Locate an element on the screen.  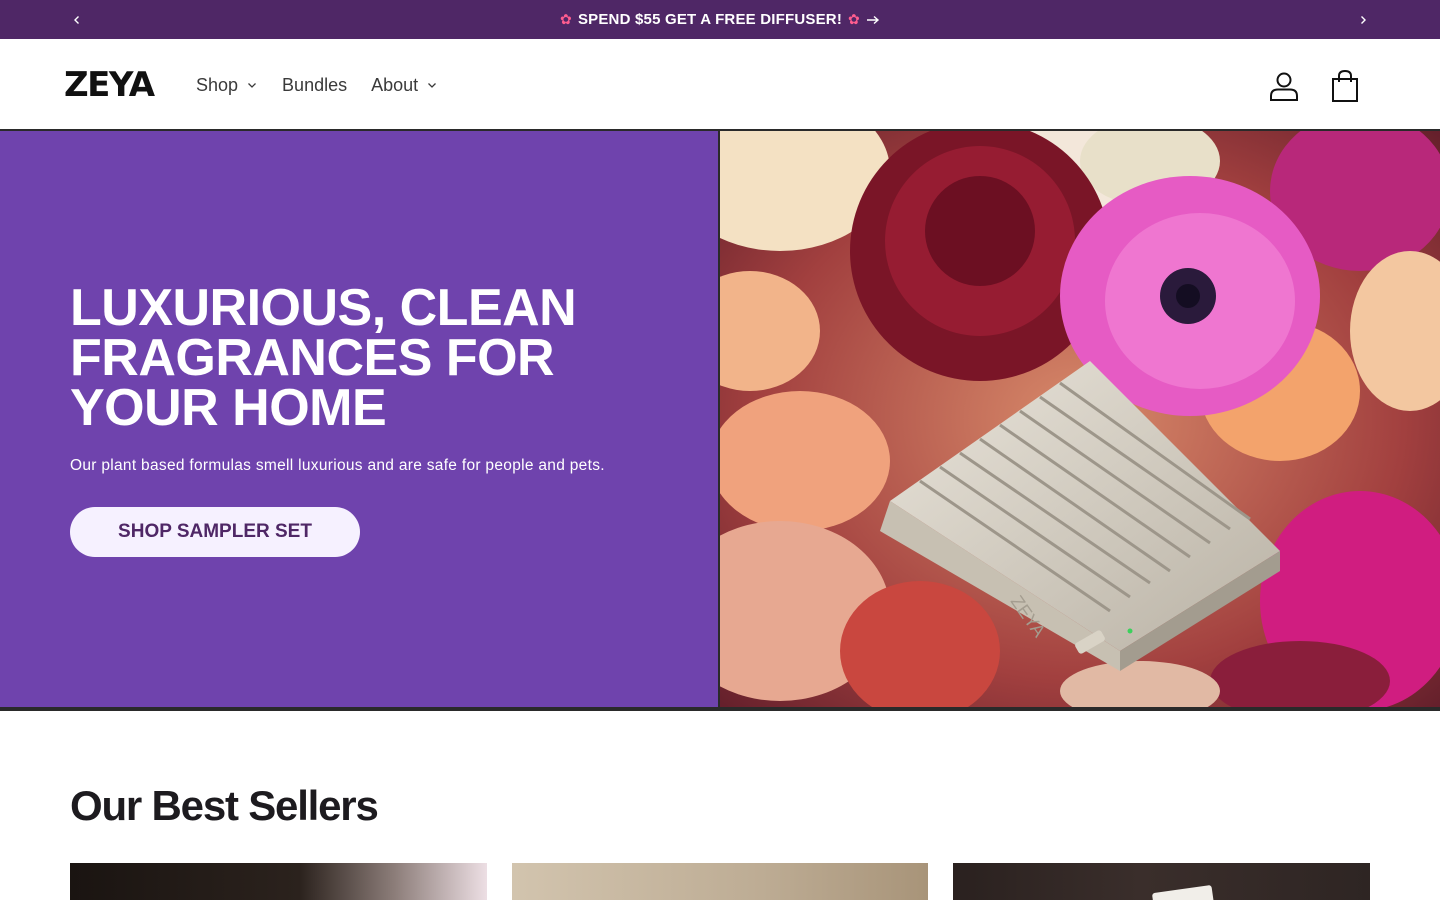
nav-bundles-label: Bundles is located at coordinates (315, 84).